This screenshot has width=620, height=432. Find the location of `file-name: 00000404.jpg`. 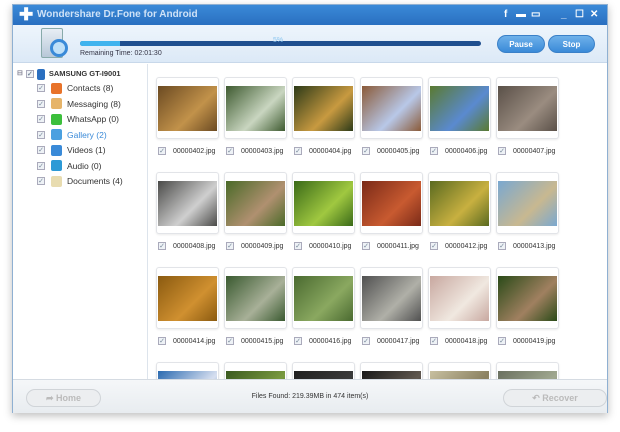

file-name: 00000404.jpg is located at coordinates (330, 151).